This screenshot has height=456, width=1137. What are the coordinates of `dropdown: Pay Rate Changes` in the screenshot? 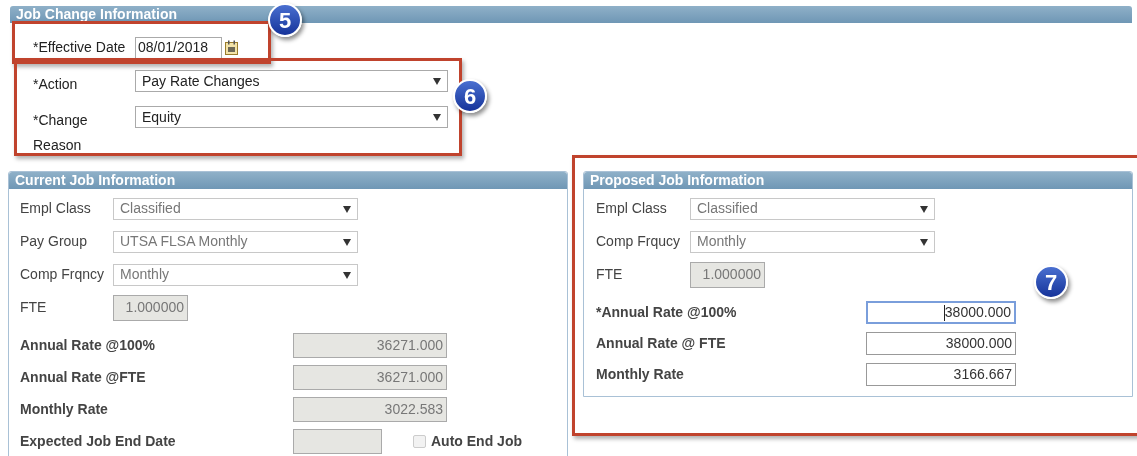 It's located at (291, 81).